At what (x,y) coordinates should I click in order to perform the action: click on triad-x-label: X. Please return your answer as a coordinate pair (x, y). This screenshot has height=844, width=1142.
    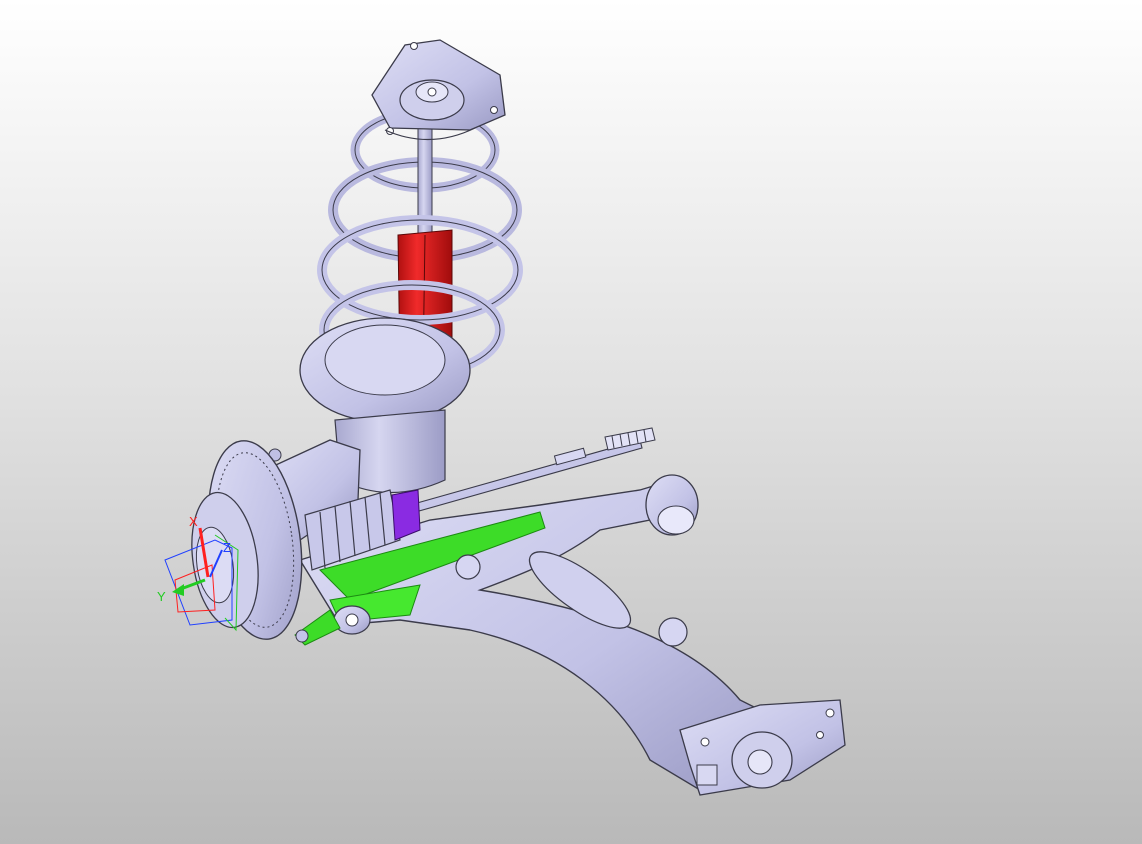
    Looking at the image, I should click on (193, 521).